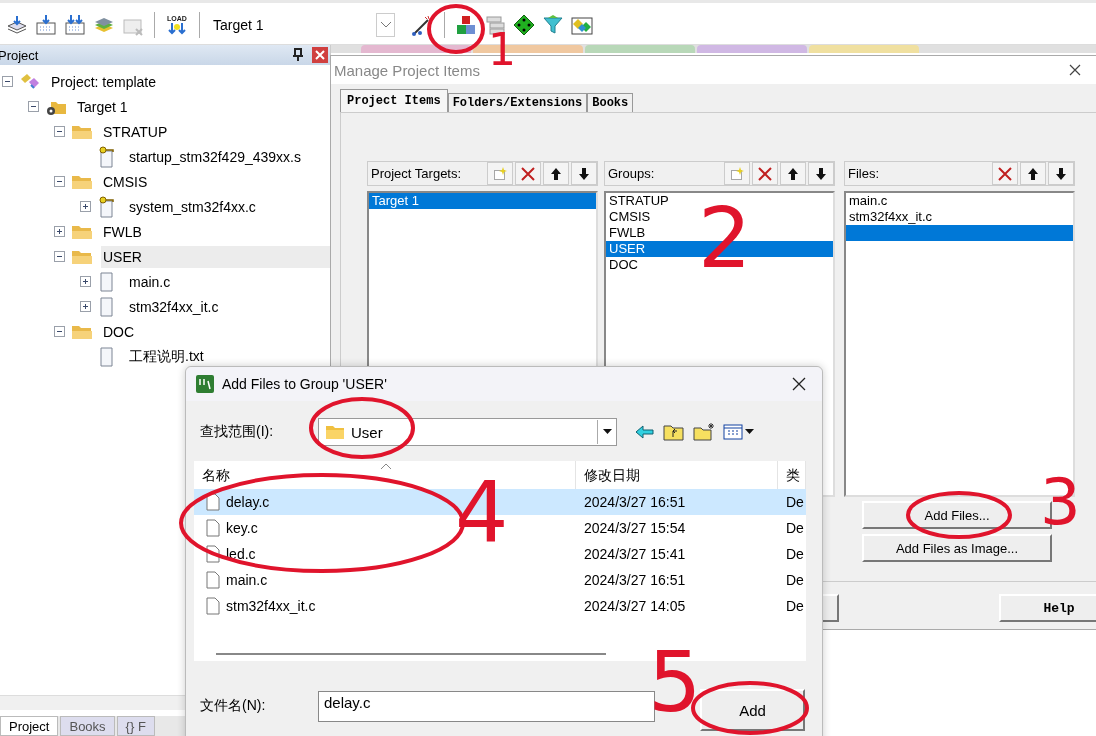 The width and height of the screenshot is (1096, 736). Describe the element at coordinates (125, 181) in the screenshot. I see `tree-item: CMSIS` at that location.